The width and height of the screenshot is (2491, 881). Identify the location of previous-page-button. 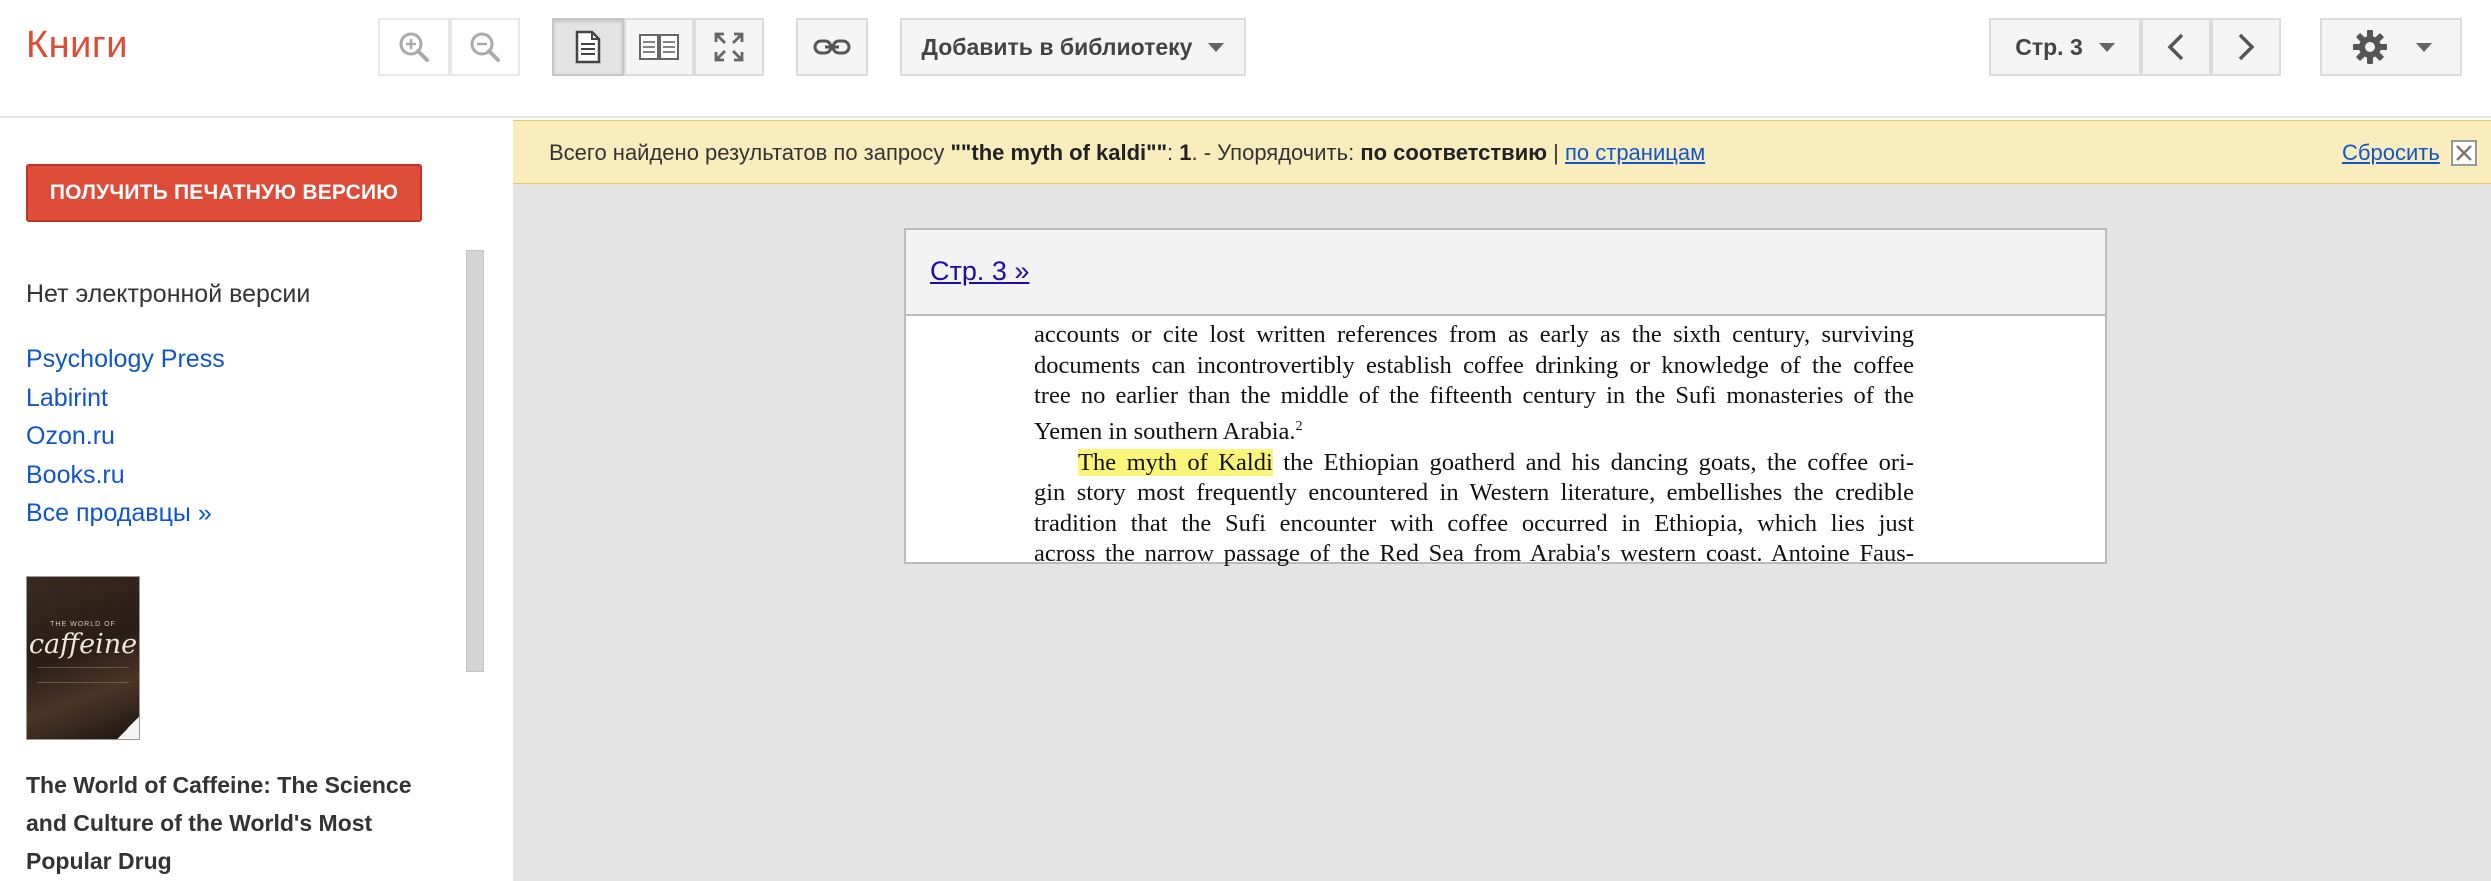
(2176, 47).